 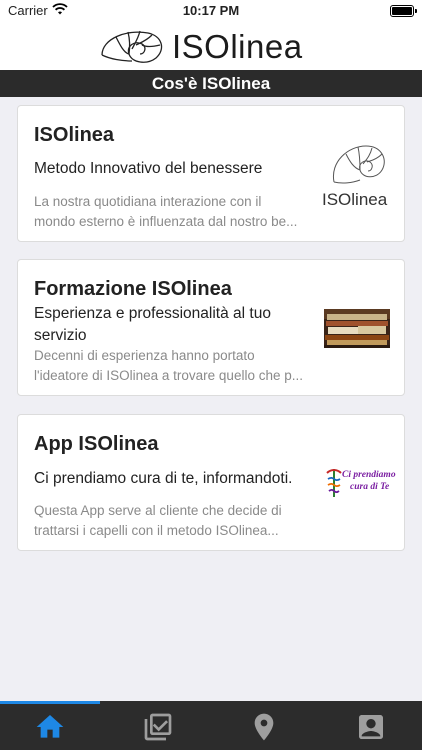 I want to click on card-description-line: La nostra quotidiana interazione con il, so click(x=148, y=201).